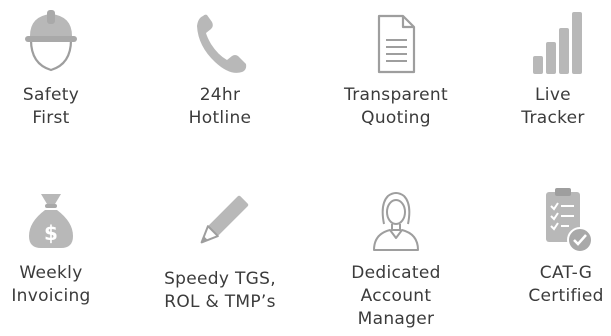 The height and width of the screenshot is (336, 611). What do you see at coordinates (51, 284) in the screenshot?
I see `feature-label: Weekly Invoicing` at bounding box center [51, 284].